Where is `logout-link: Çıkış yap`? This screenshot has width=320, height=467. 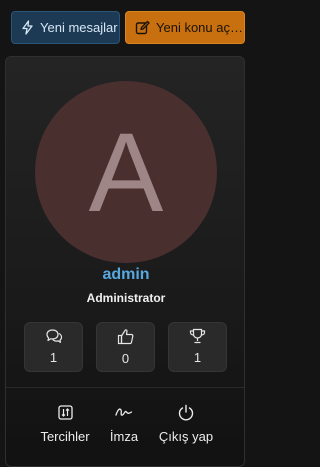 logout-link: Çıkış yap is located at coordinates (186, 423).